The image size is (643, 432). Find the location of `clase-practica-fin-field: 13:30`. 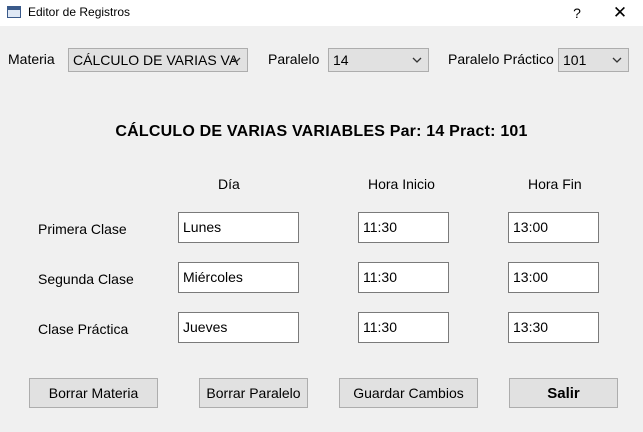

clase-practica-fin-field: 13:30 is located at coordinates (553, 327).